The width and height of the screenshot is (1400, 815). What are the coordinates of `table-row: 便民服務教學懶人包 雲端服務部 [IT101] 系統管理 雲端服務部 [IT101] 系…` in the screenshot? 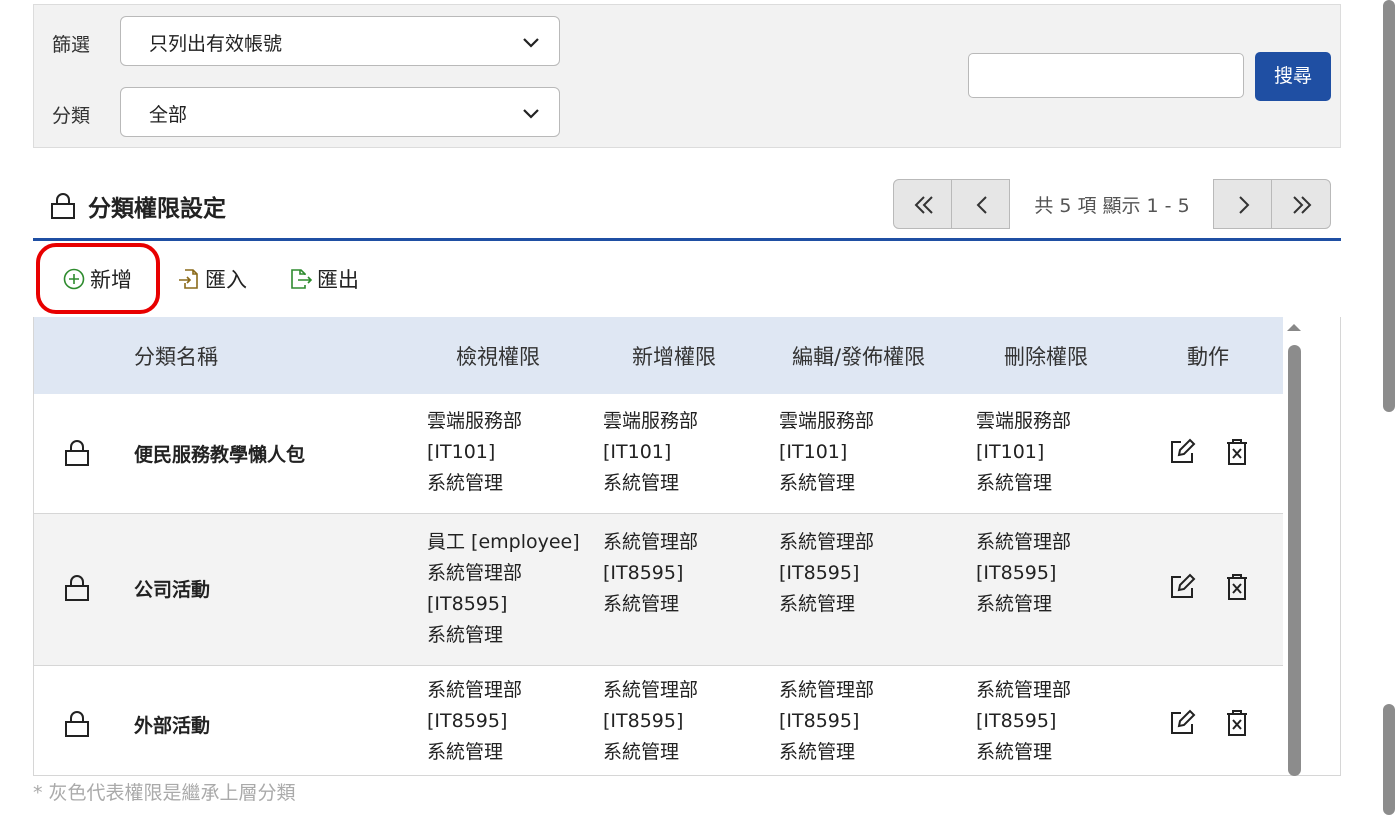 It's located at (658, 454).